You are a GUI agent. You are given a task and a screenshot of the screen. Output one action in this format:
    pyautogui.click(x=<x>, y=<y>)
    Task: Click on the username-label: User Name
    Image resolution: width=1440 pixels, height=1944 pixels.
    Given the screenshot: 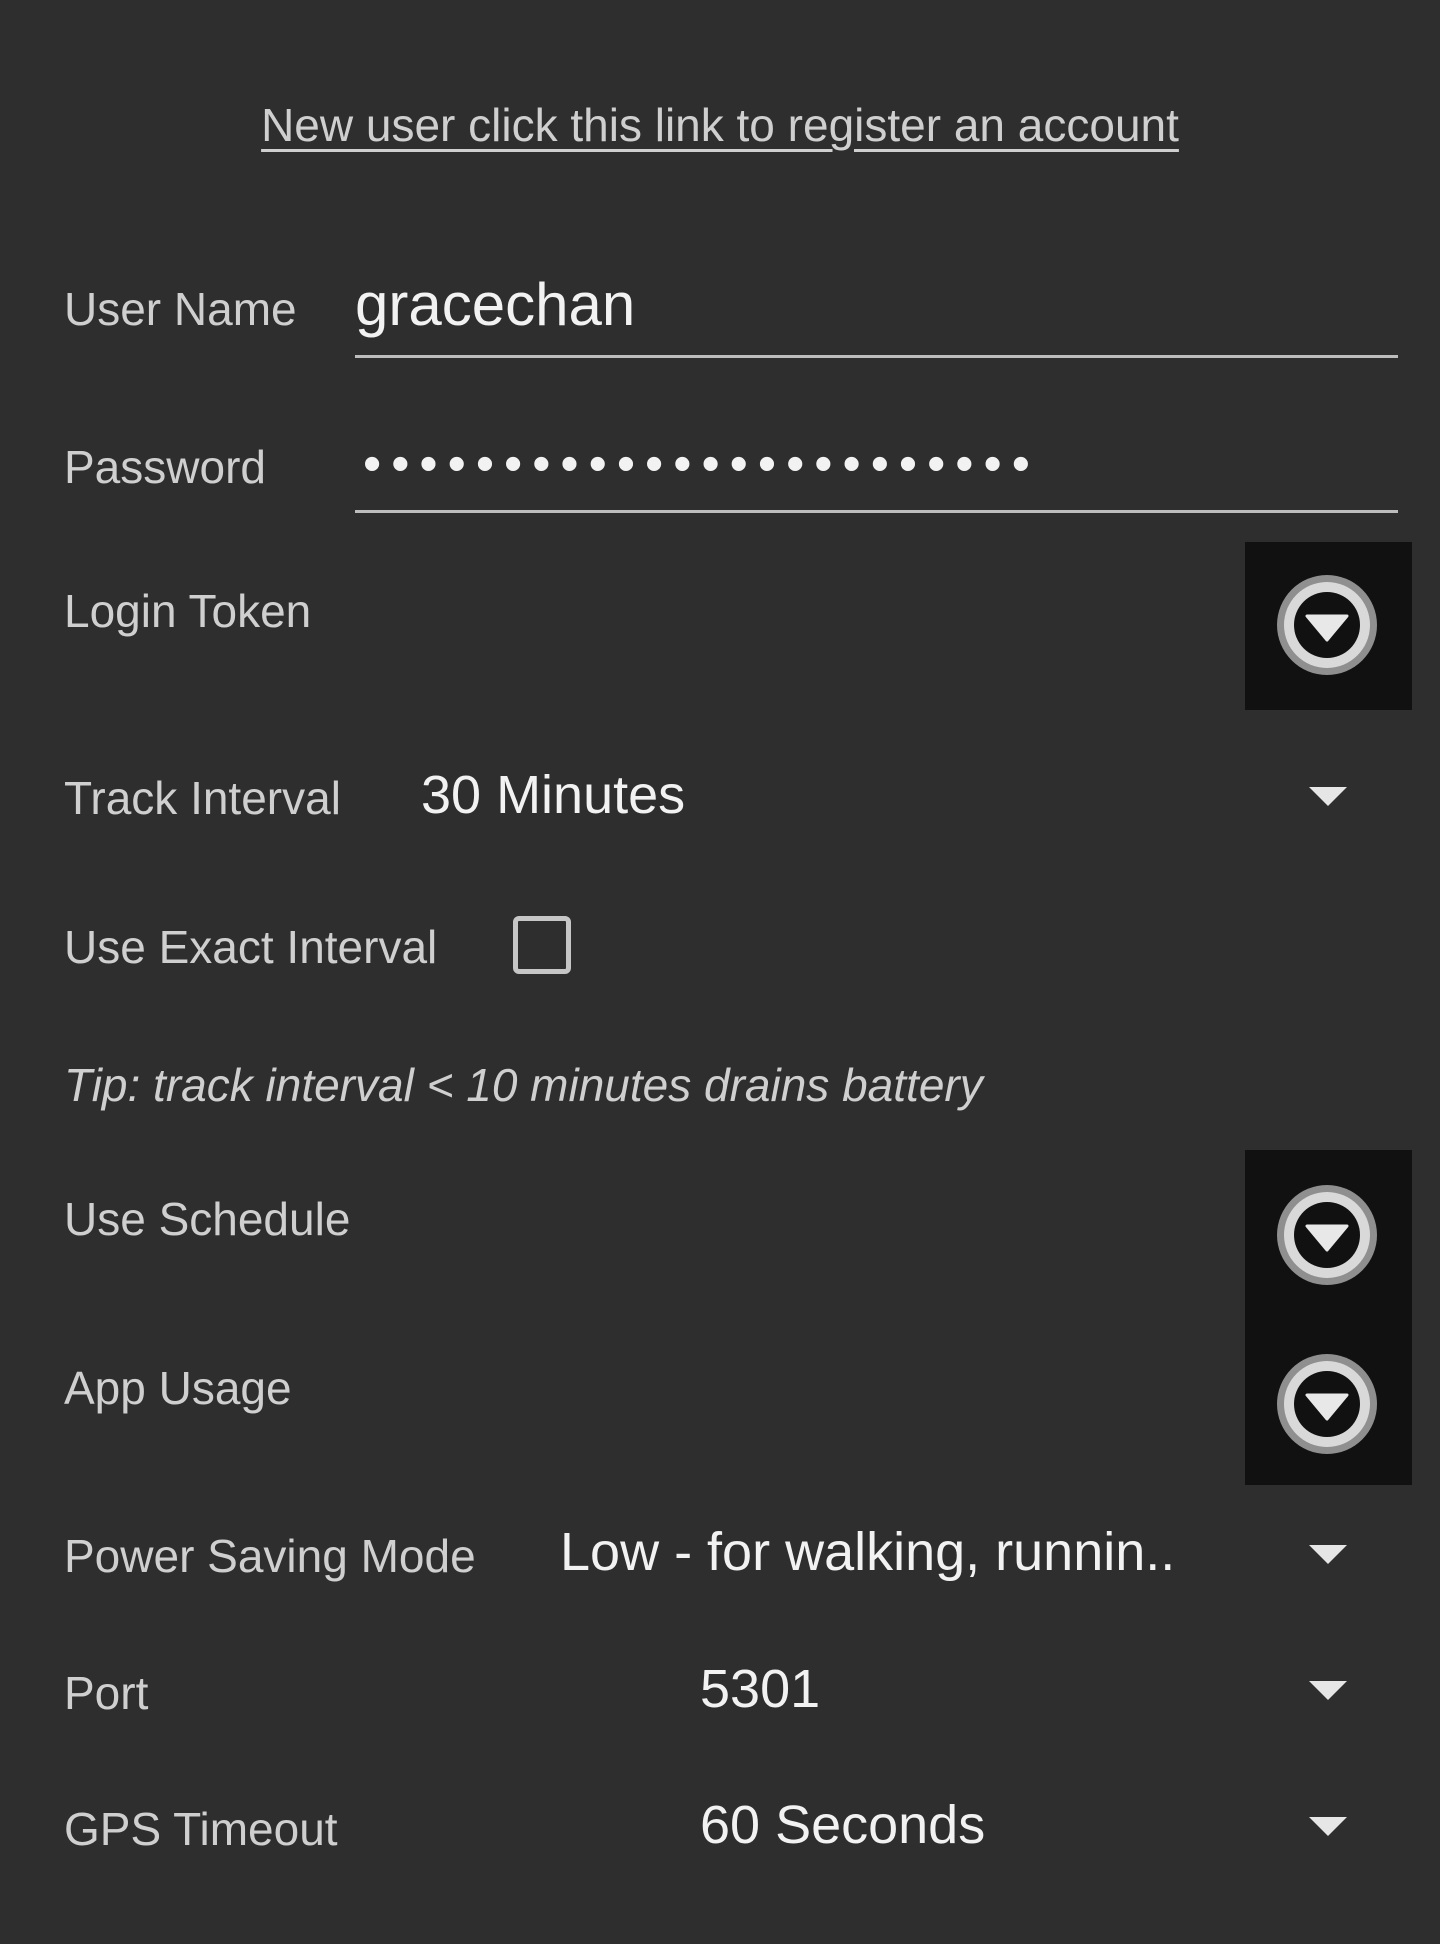 What is the action you would take?
    pyautogui.click(x=180, y=309)
    